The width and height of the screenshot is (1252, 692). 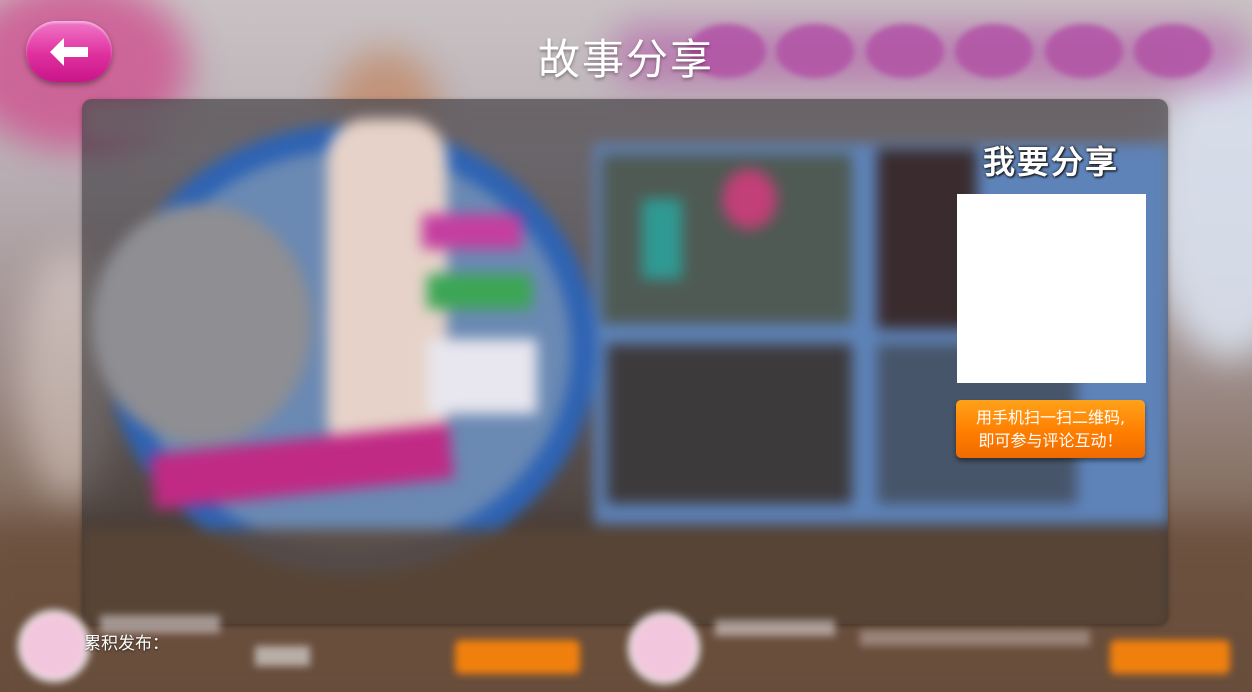 I want to click on share-title: 我要分享, so click(x=1050, y=162).